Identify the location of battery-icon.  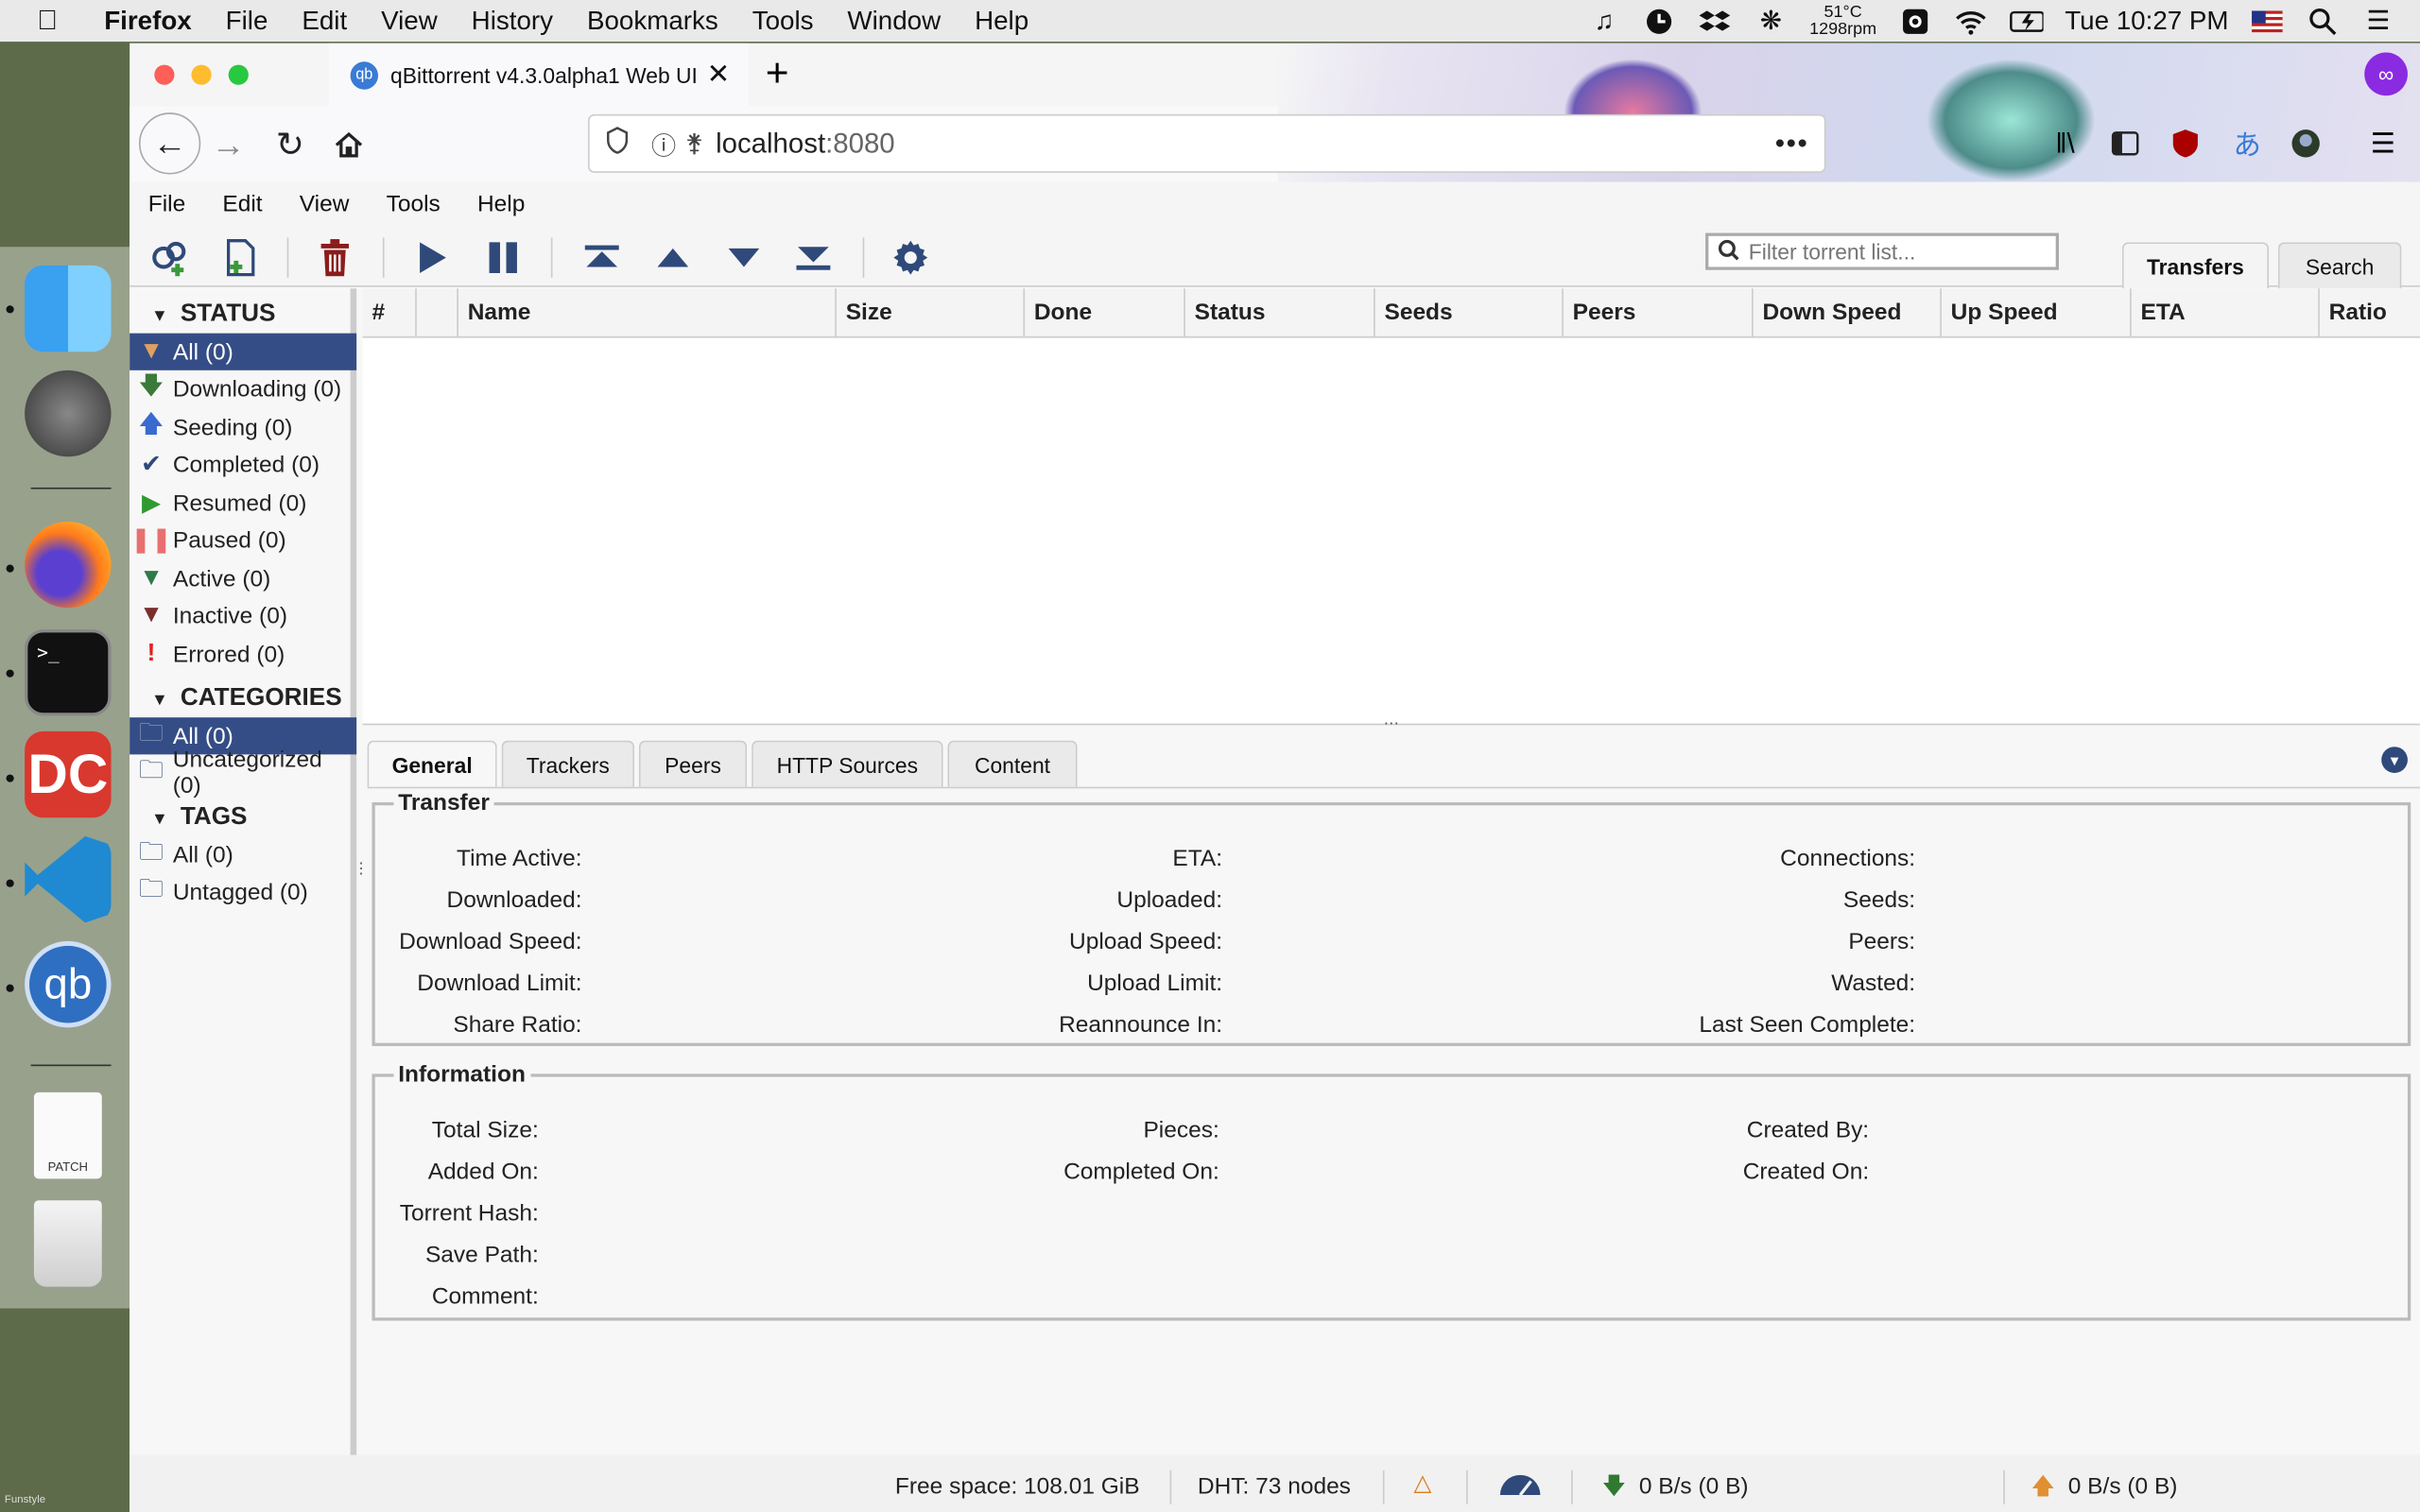
(2026, 20).